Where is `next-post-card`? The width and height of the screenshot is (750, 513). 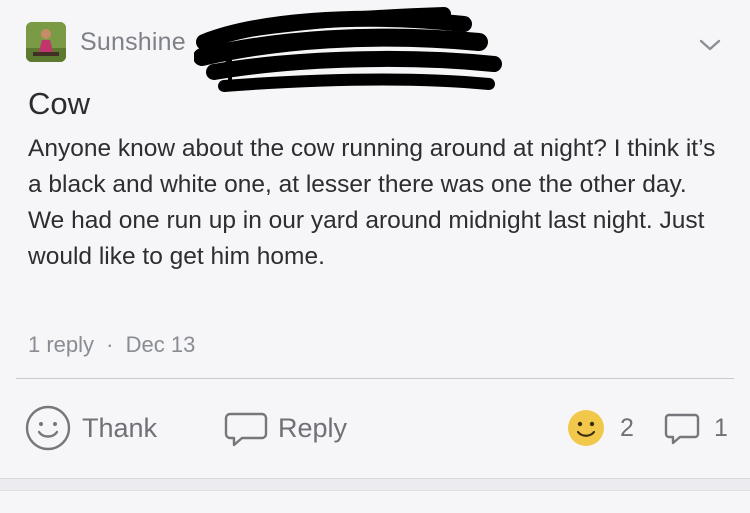
next-post-card is located at coordinates (375, 501).